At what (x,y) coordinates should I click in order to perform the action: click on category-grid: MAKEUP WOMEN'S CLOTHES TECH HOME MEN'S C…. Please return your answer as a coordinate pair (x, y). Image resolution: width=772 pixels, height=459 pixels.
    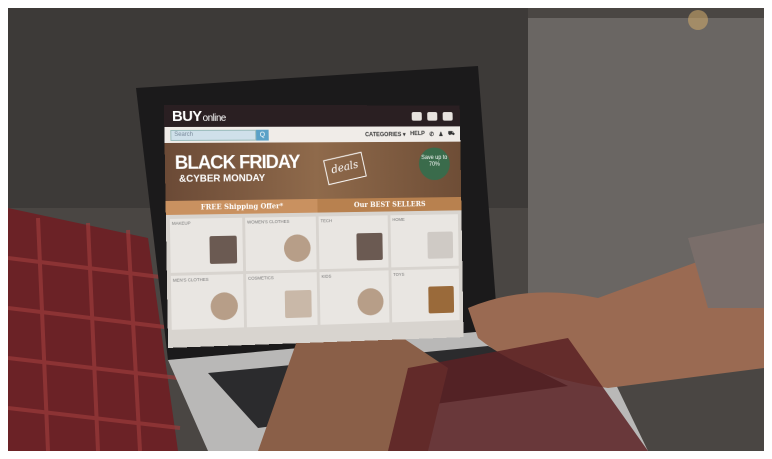
    Looking at the image, I should click on (314, 272).